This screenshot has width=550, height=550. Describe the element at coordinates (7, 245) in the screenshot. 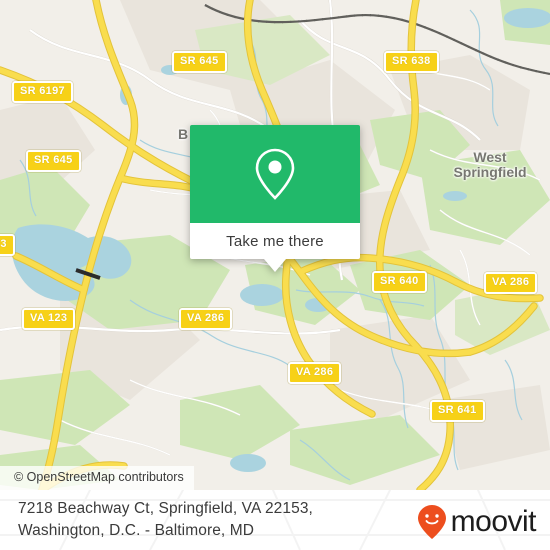

I see `road-shield-va-123-partial: 23` at that location.